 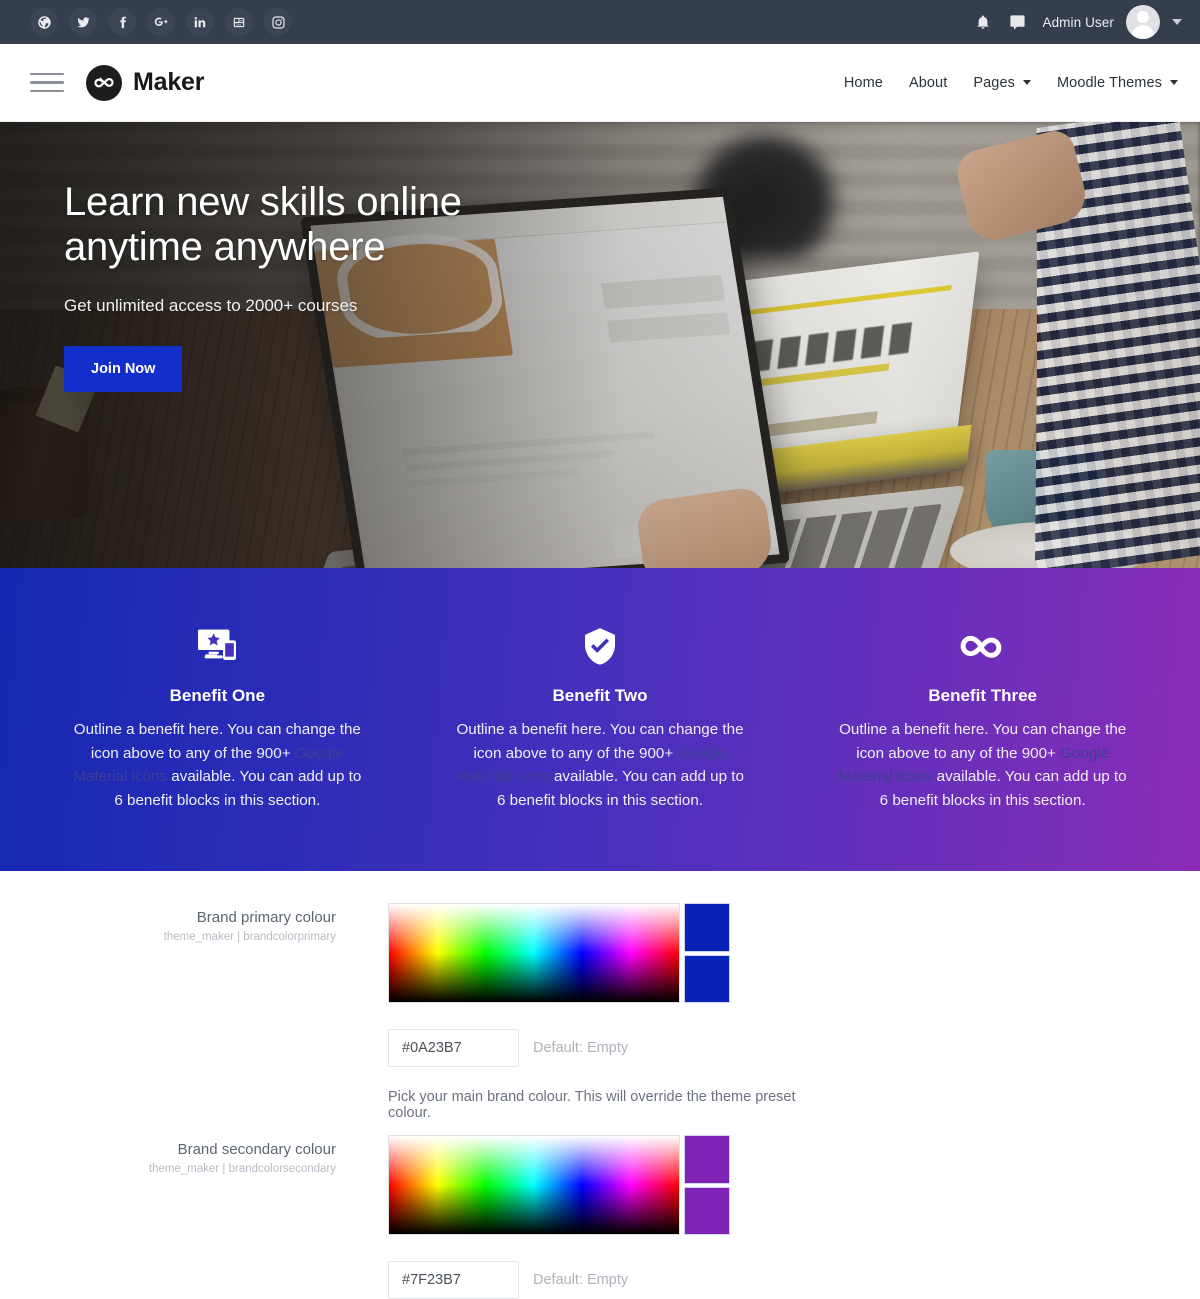 I want to click on main-navbar: Maker Home About Pages Moodle Themes, so click(x=600, y=83).